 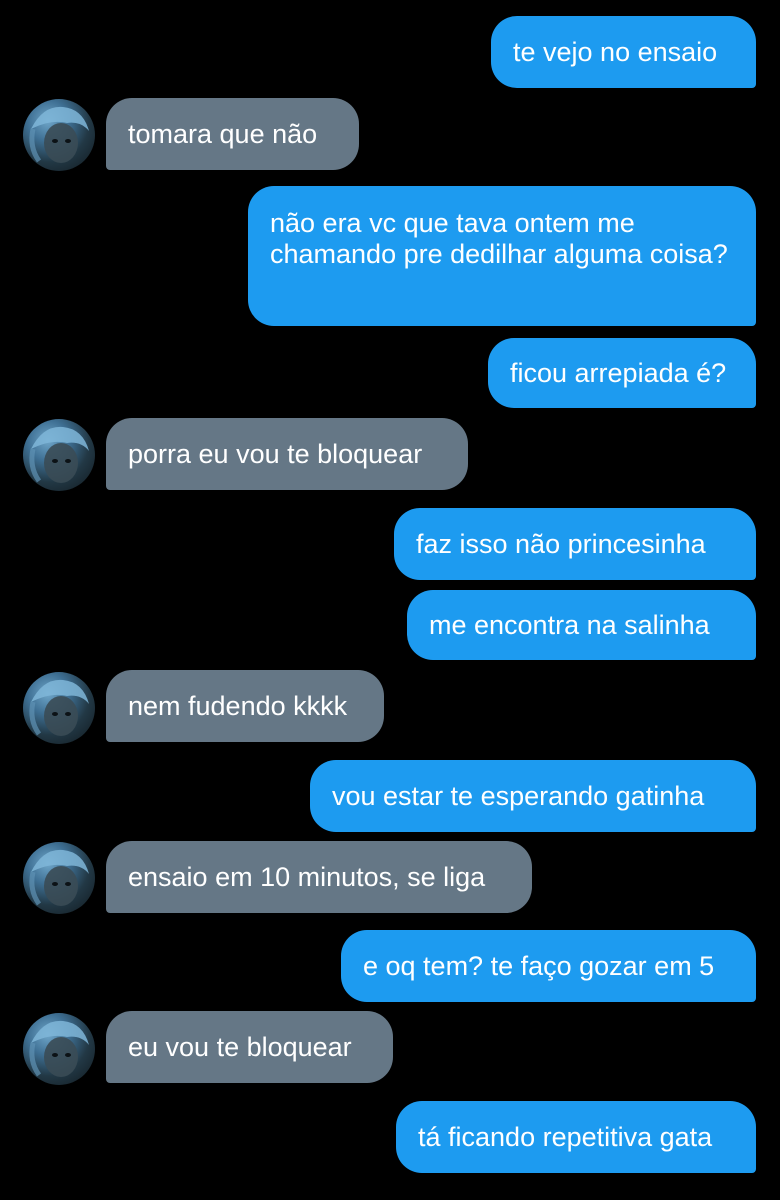 I want to click on message-text: ficou arrepiada é?, so click(x=618, y=372).